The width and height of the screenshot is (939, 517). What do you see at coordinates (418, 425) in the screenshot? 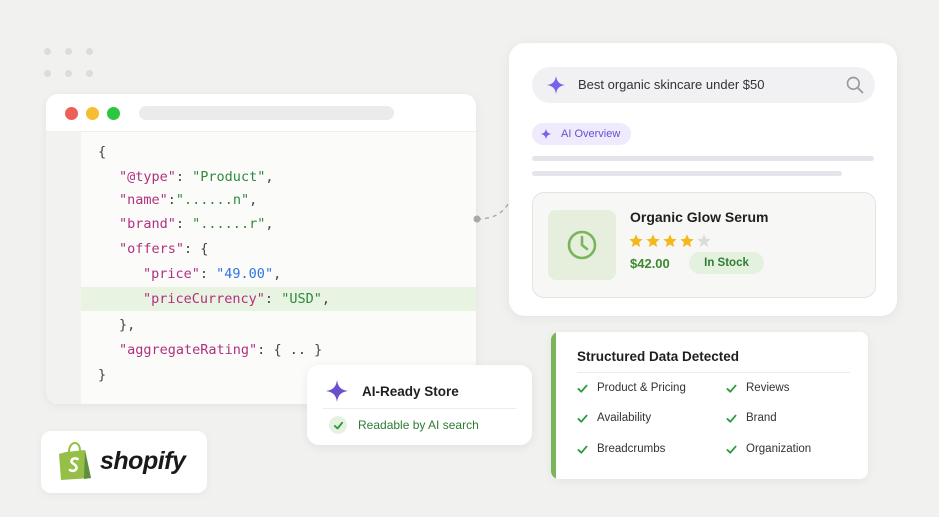
I see `ai-ready-subtitle: Readable by AI search` at bounding box center [418, 425].